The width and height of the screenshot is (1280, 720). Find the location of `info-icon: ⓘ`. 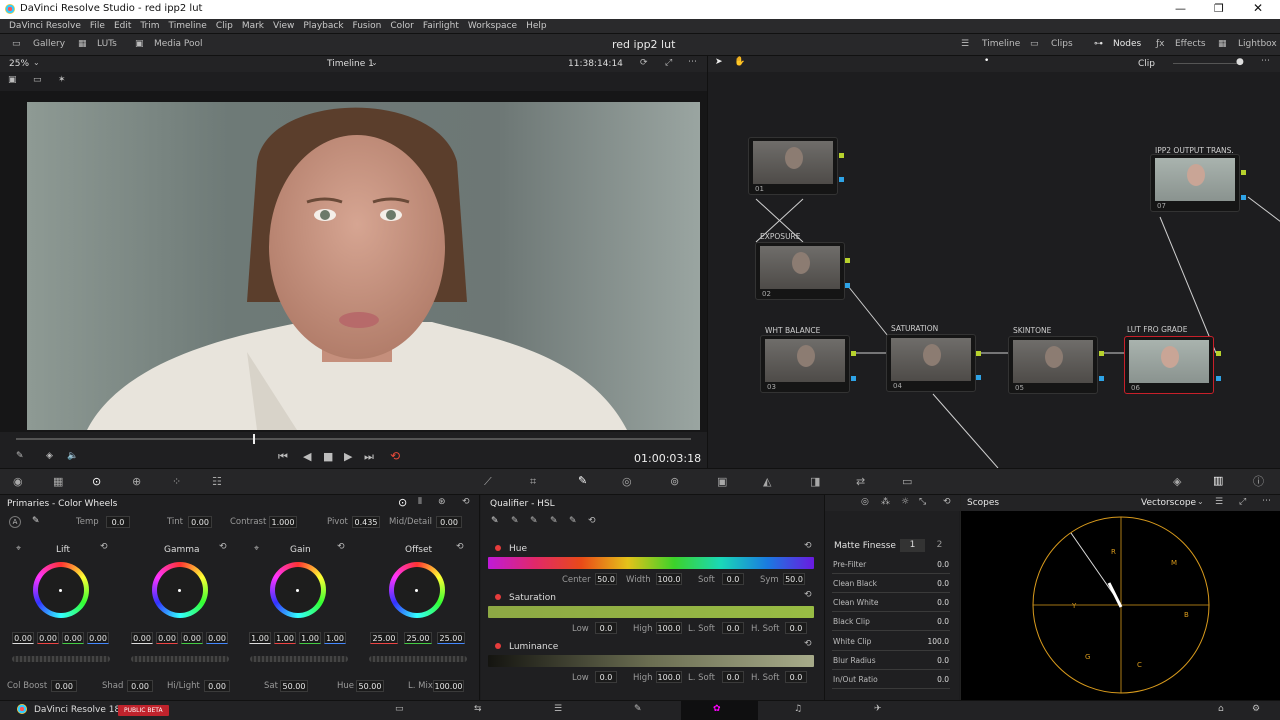

info-icon: ⓘ is located at coordinates (1258, 481).